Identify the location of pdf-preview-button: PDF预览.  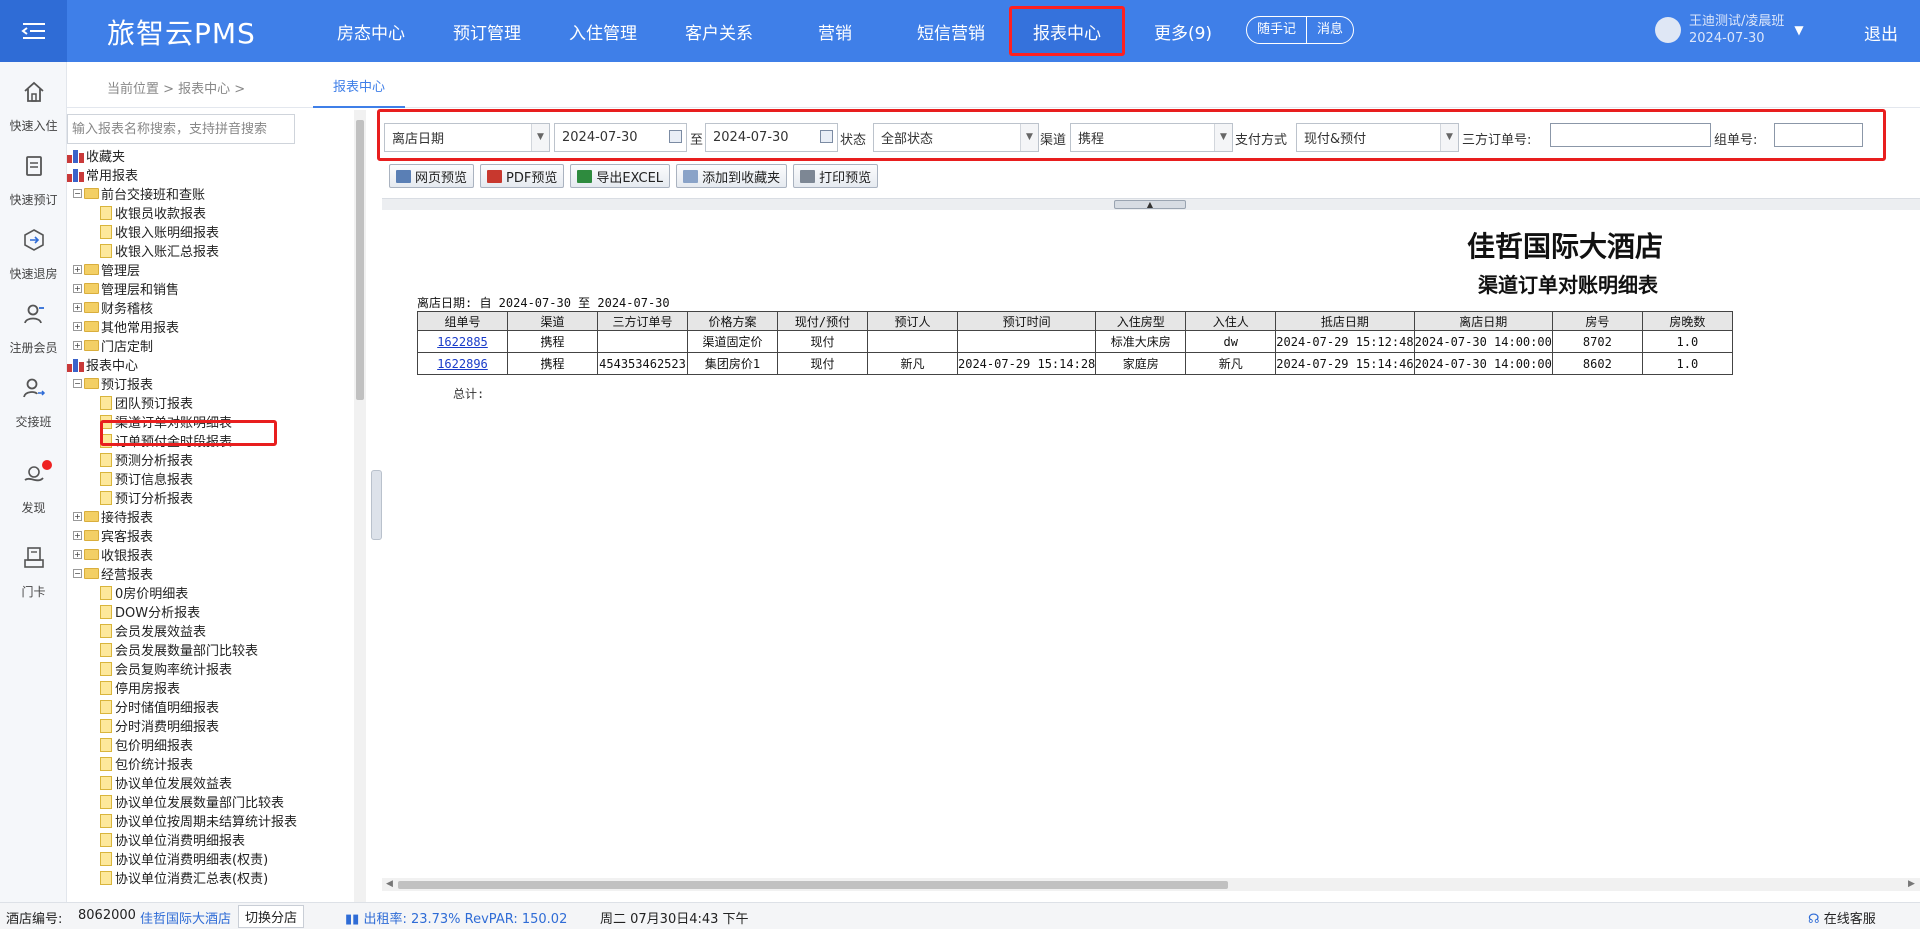
(522, 176).